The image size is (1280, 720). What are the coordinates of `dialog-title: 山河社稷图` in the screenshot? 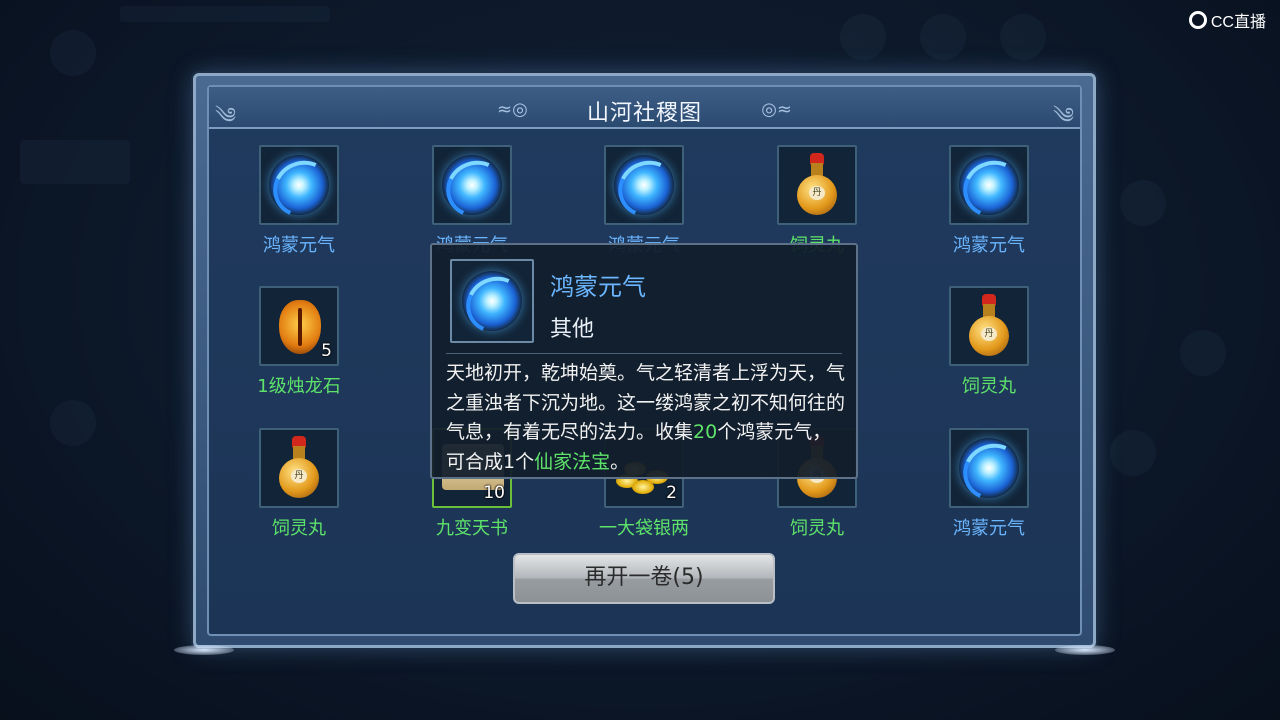 It's located at (644, 113).